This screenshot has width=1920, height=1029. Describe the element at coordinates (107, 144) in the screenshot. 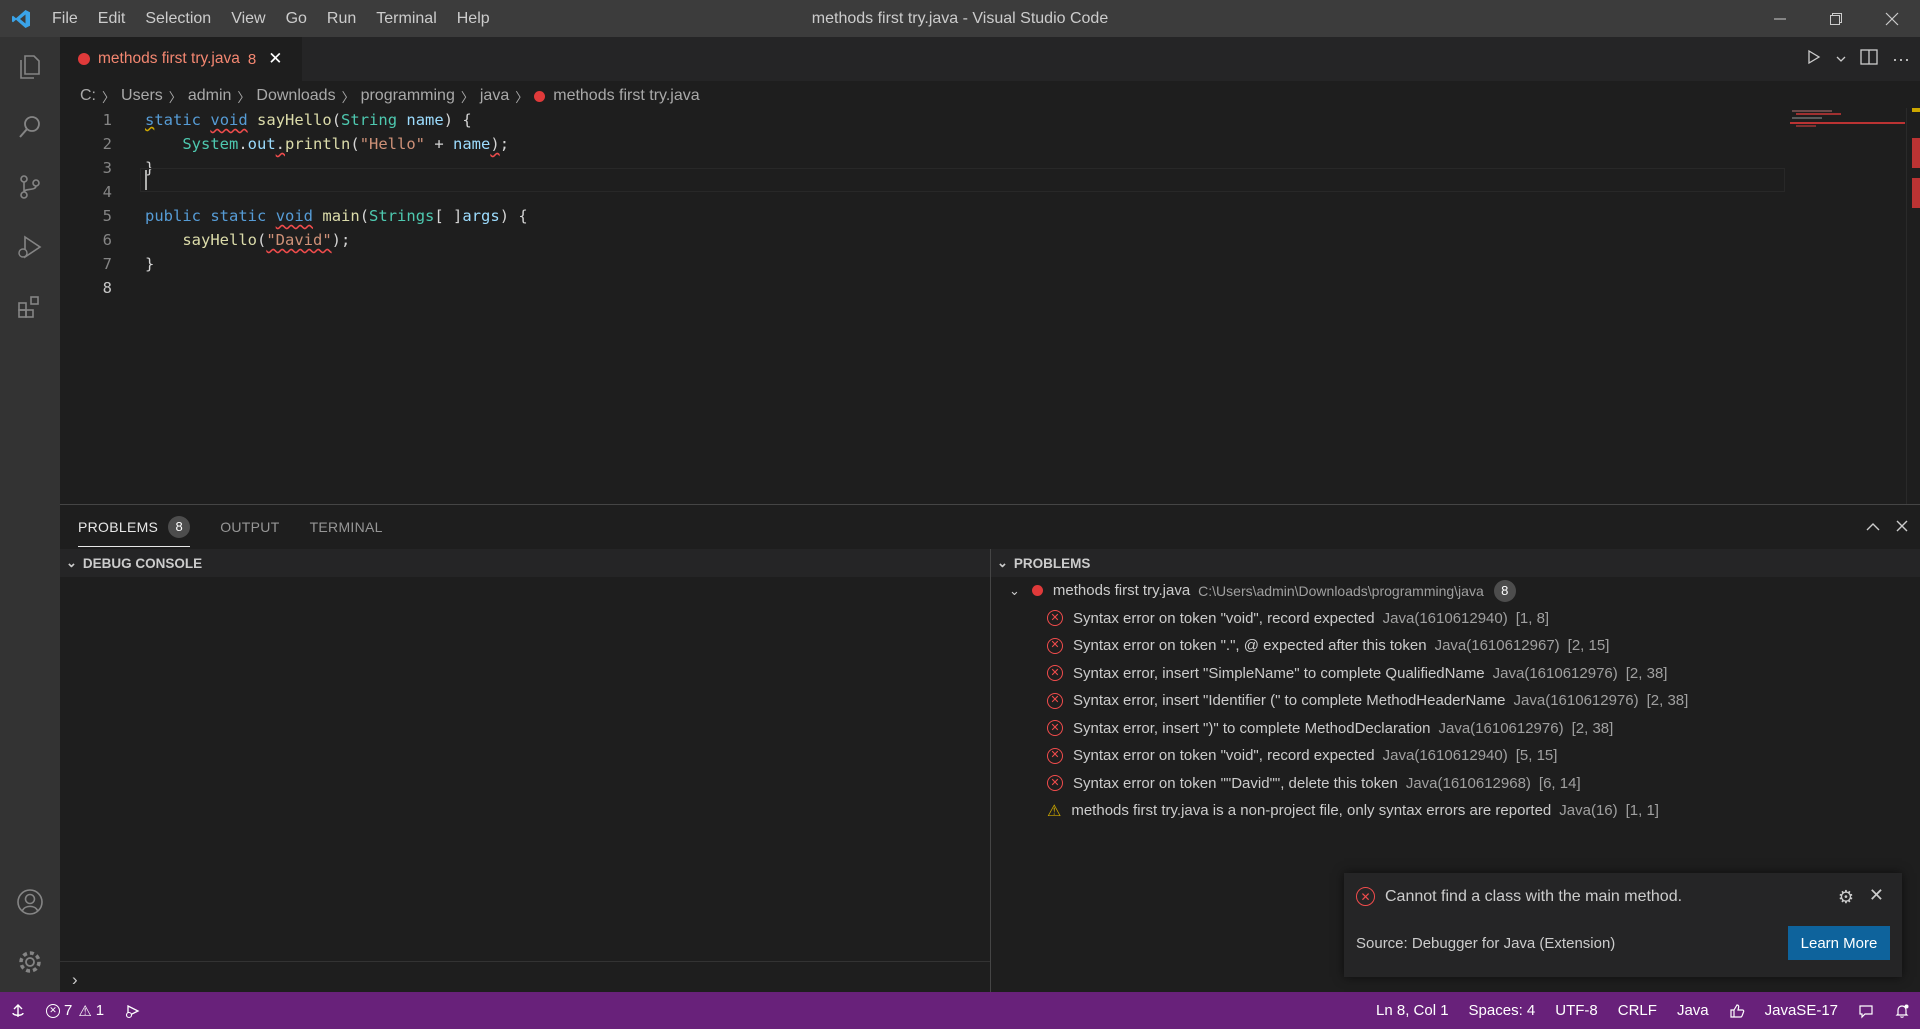

I see `line-number: 2` at that location.